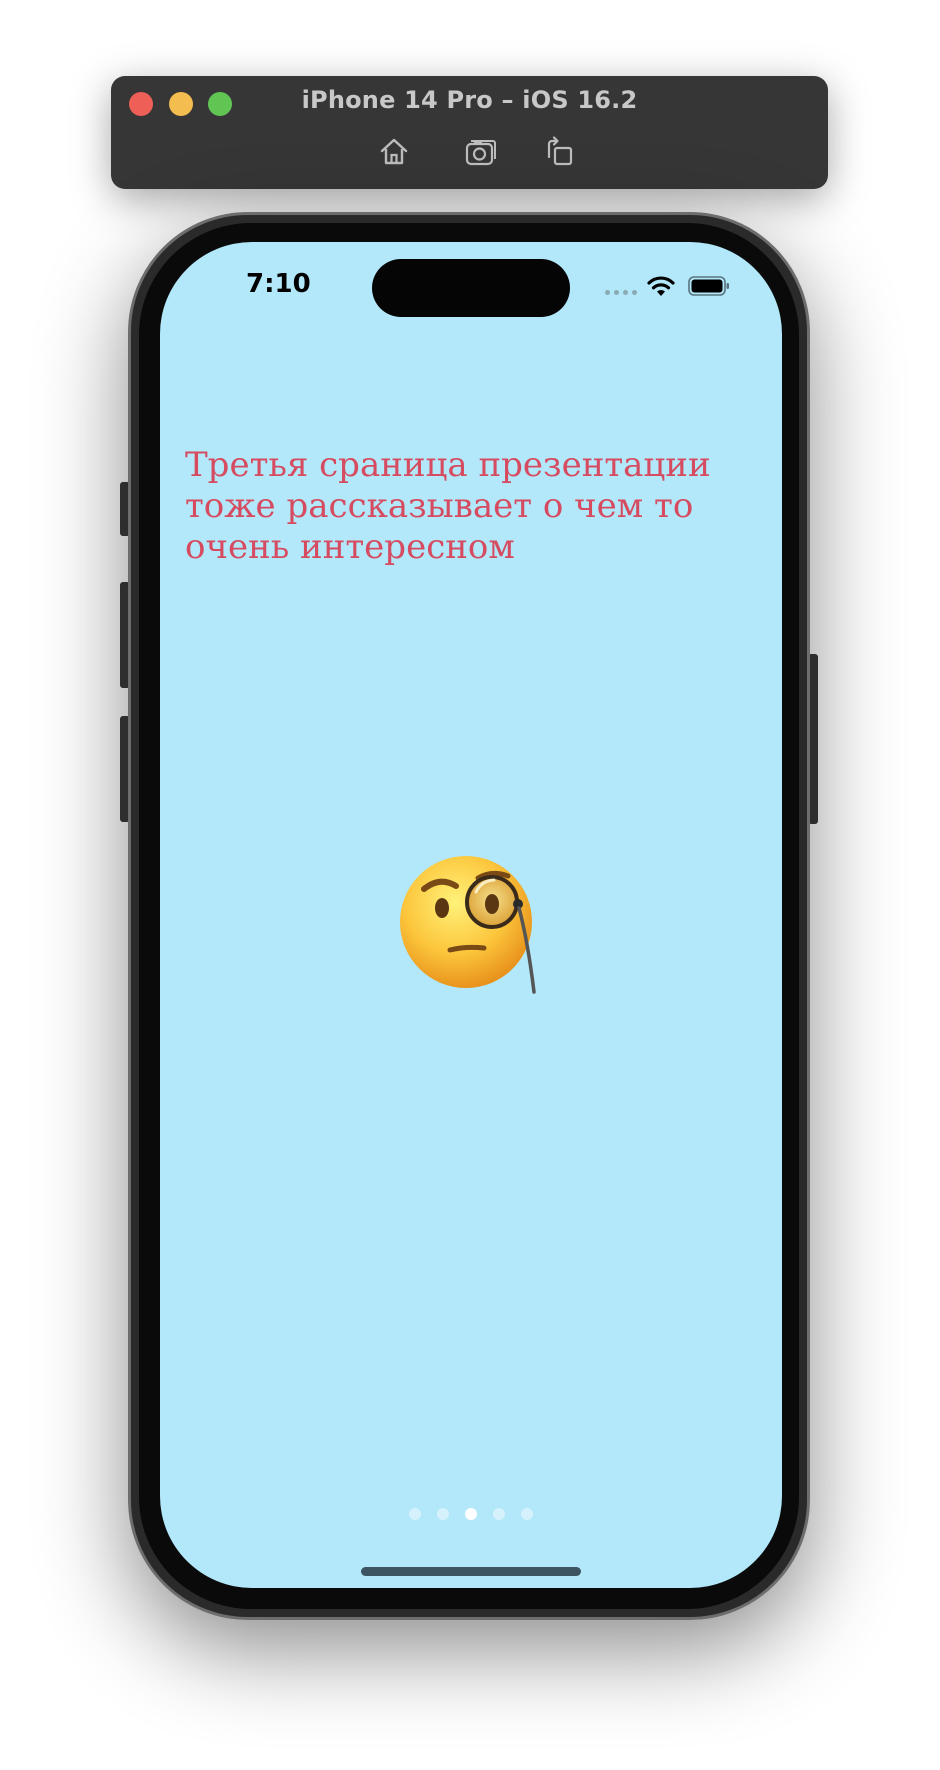 This screenshot has height=1770, width=940. I want to click on home-button, so click(394, 152).